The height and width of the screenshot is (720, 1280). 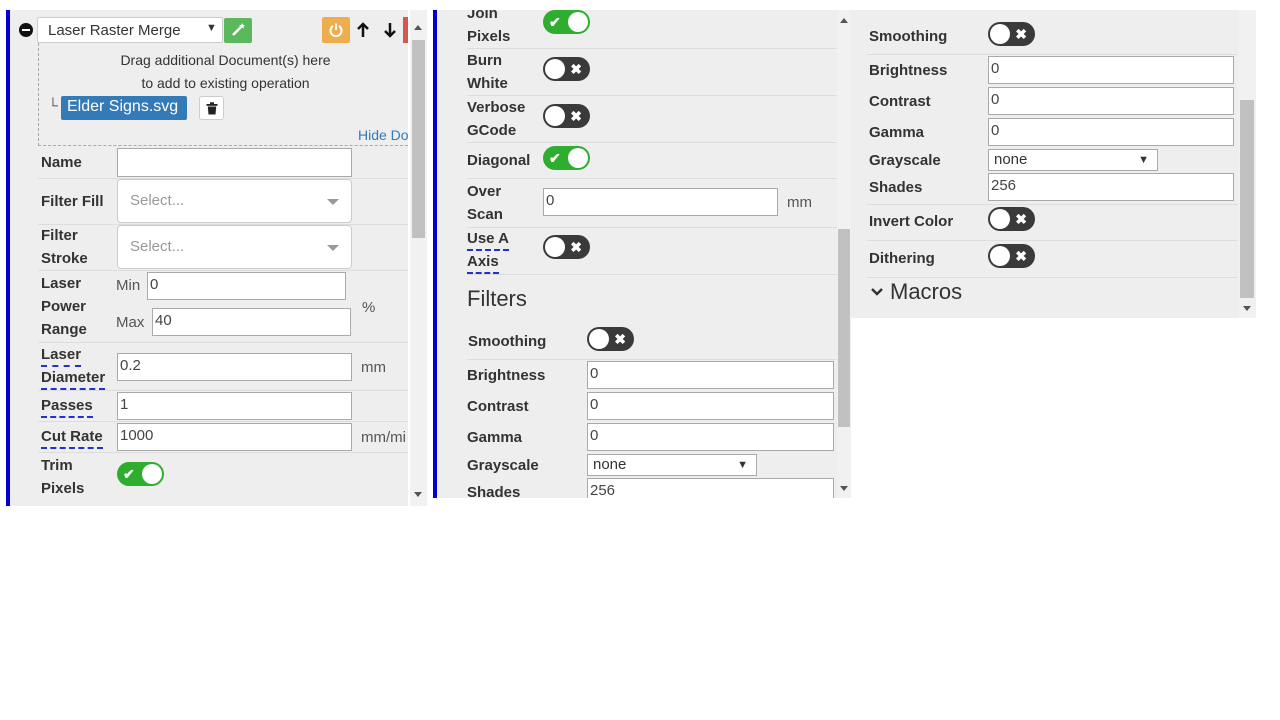 What do you see at coordinates (483, 262) in the screenshot?
I see `a-axis-label-2: Axis` at bounding box center [483, 262].